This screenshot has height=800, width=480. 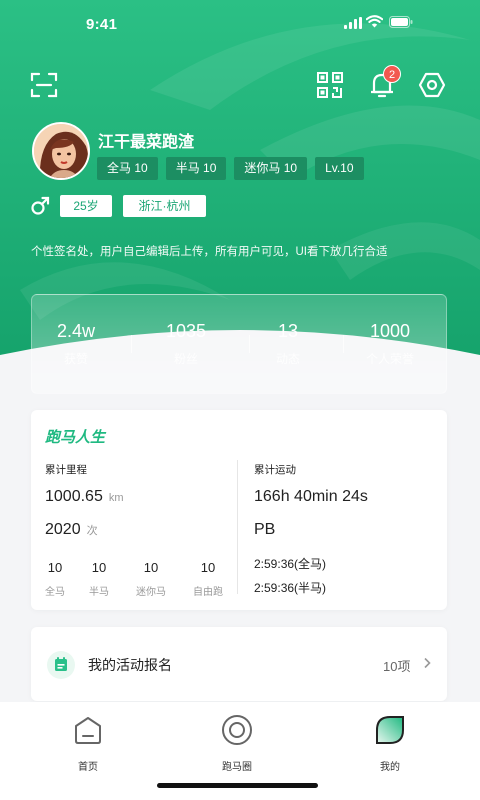 I want to click on notification-badge: 2, so click(x=392, y=74).